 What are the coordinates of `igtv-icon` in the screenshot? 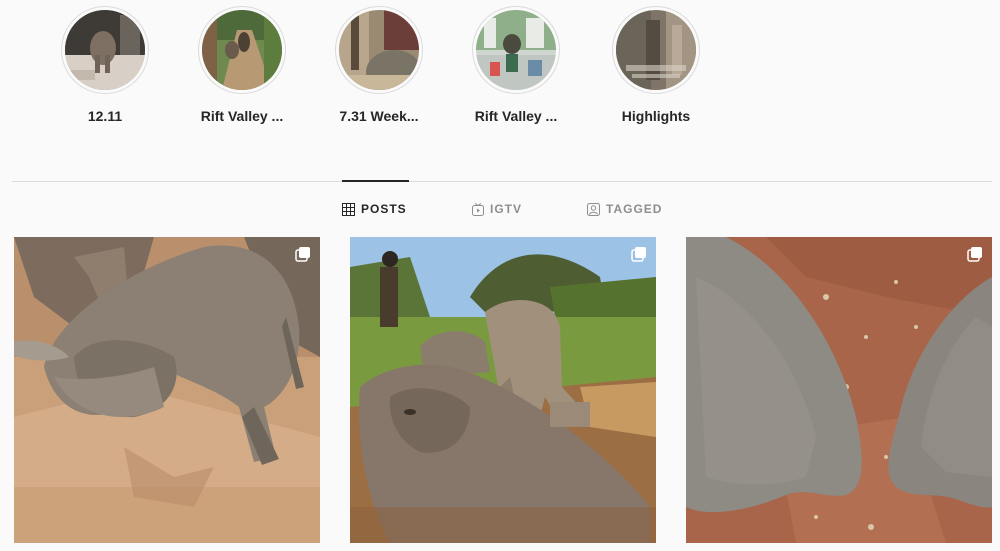 It's located at (478, 209).